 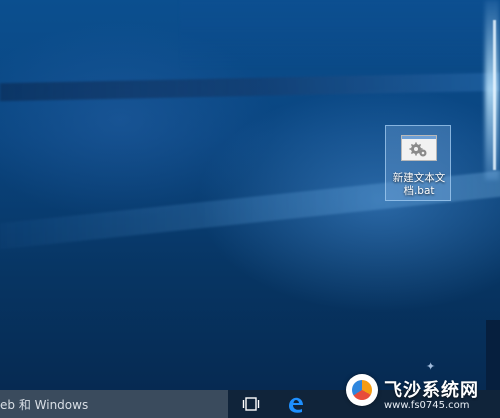 What do you see at coordinates (431, 390) in the screenshot?
I see `watermark-title: 飞沙系统网` at bounding box center [431, 390].